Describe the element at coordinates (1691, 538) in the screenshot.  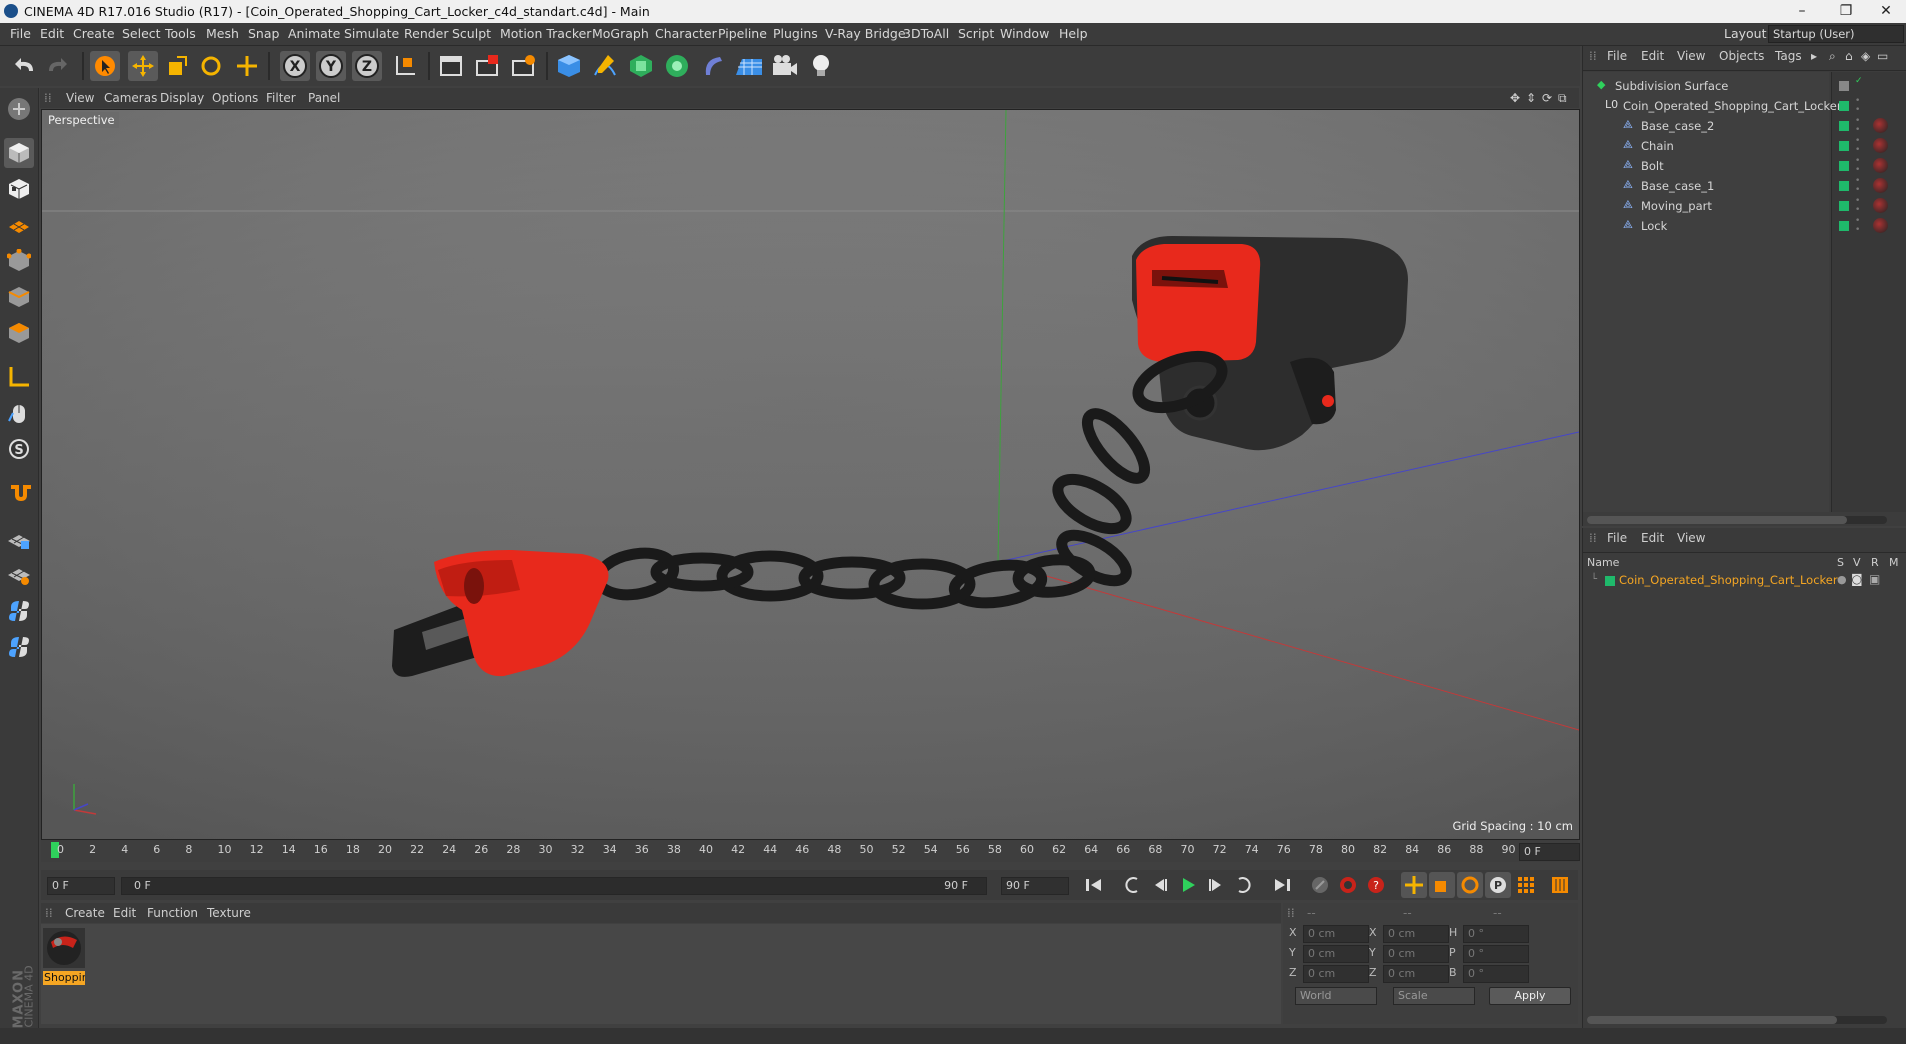
I see `layer-menu-view: View` at that location.